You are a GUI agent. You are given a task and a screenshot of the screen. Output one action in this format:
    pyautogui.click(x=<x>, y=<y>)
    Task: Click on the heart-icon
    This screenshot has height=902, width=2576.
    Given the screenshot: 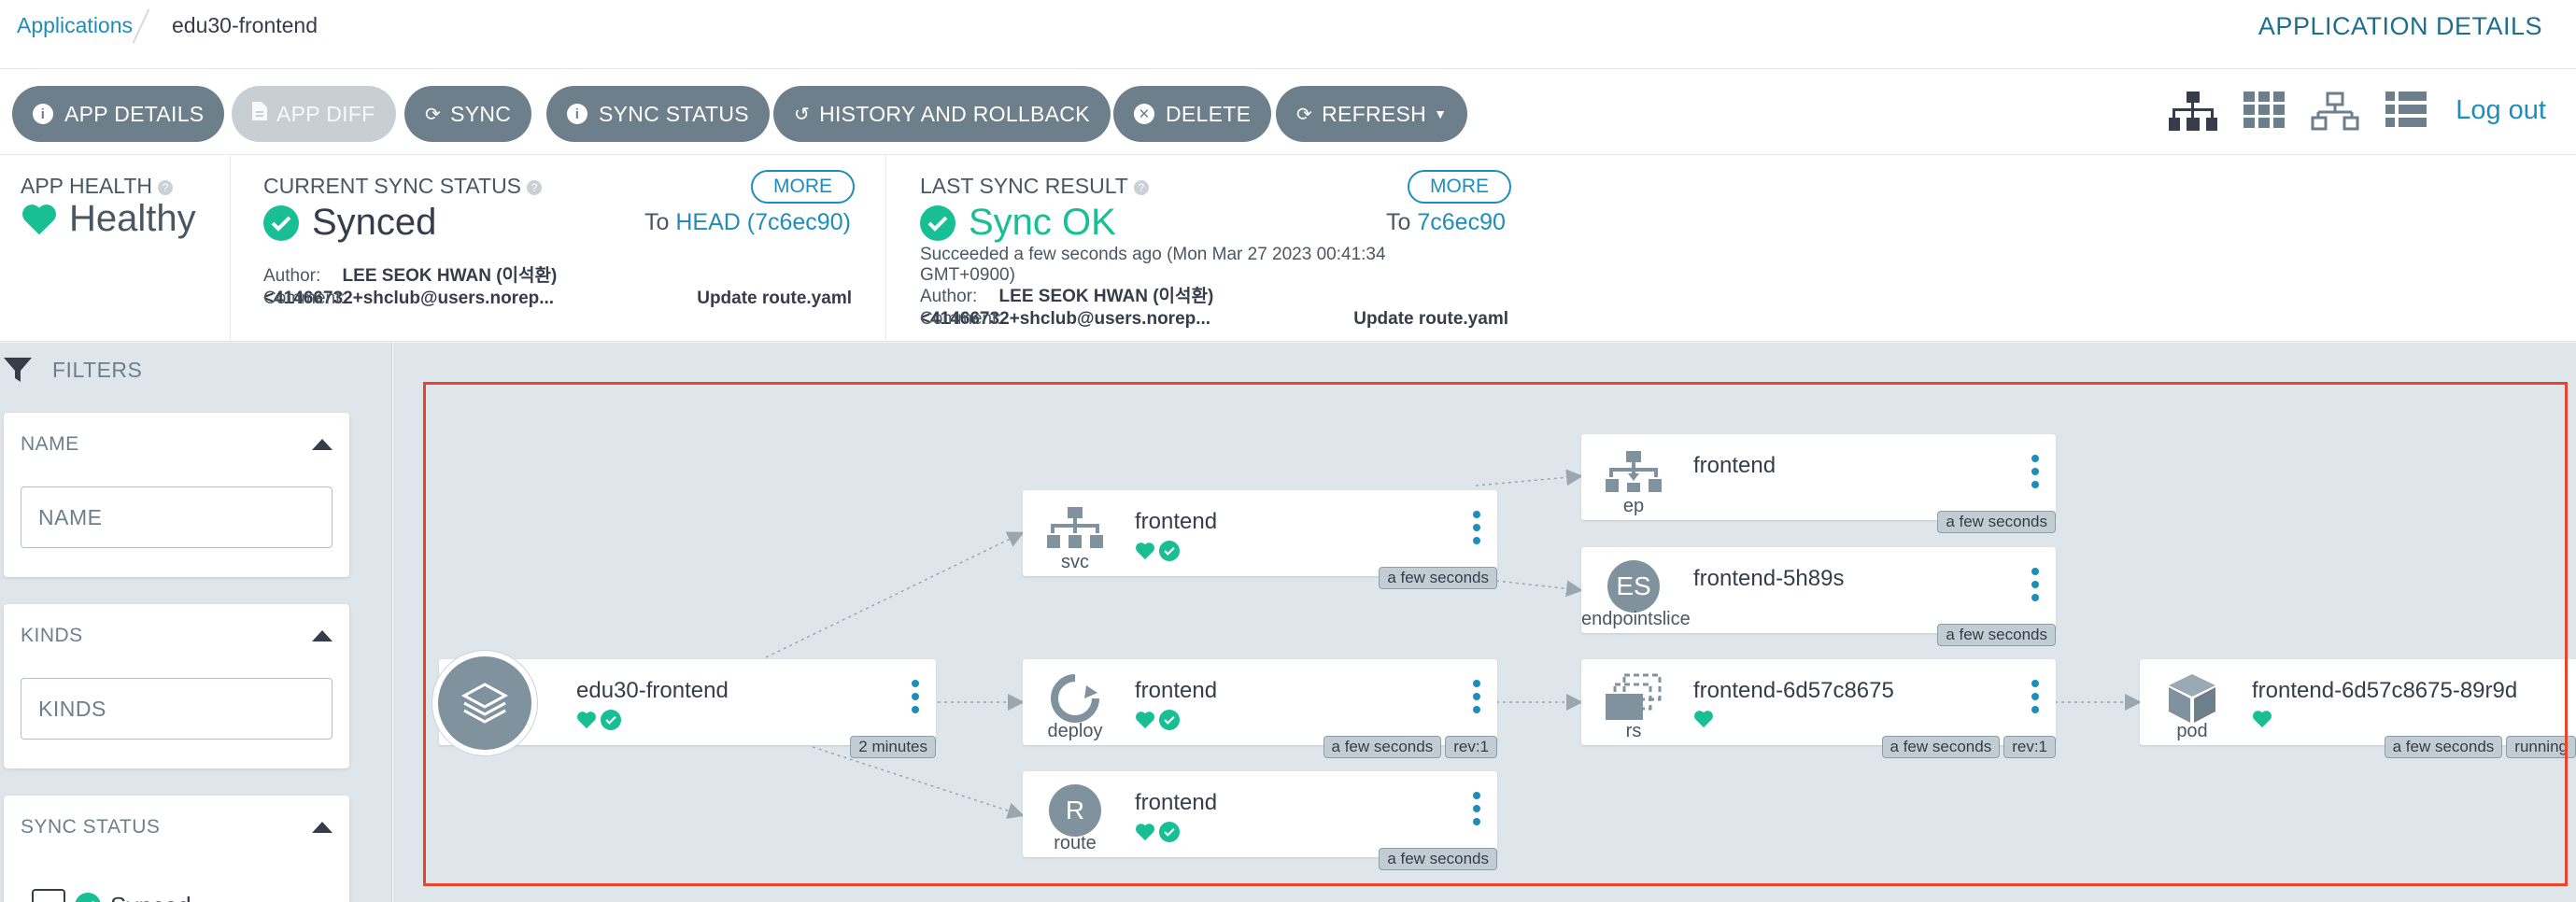 What is the action you would take?
    pyautogui.click(x=1145, y=721)
    